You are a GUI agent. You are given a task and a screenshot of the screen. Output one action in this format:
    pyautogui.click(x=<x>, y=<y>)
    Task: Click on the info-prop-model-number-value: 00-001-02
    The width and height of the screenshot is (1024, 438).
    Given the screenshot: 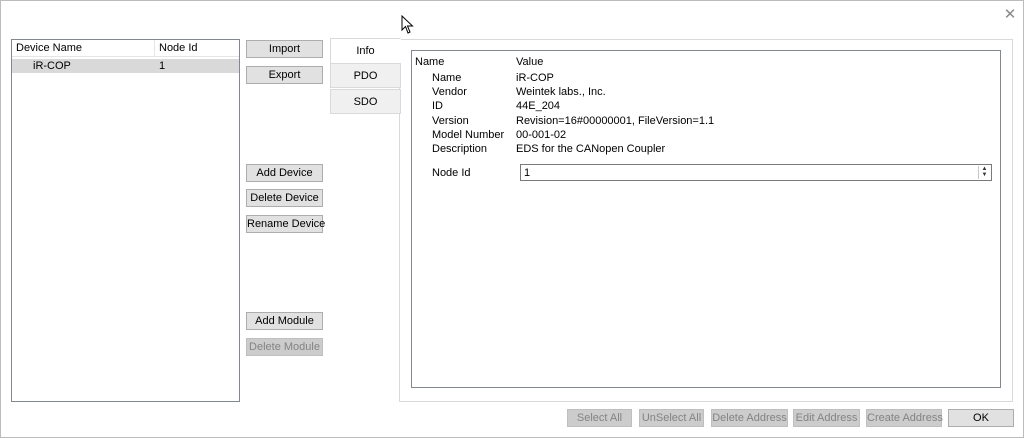 What is the action you would take?
    pyautogui.click(x=541, y=135)
    